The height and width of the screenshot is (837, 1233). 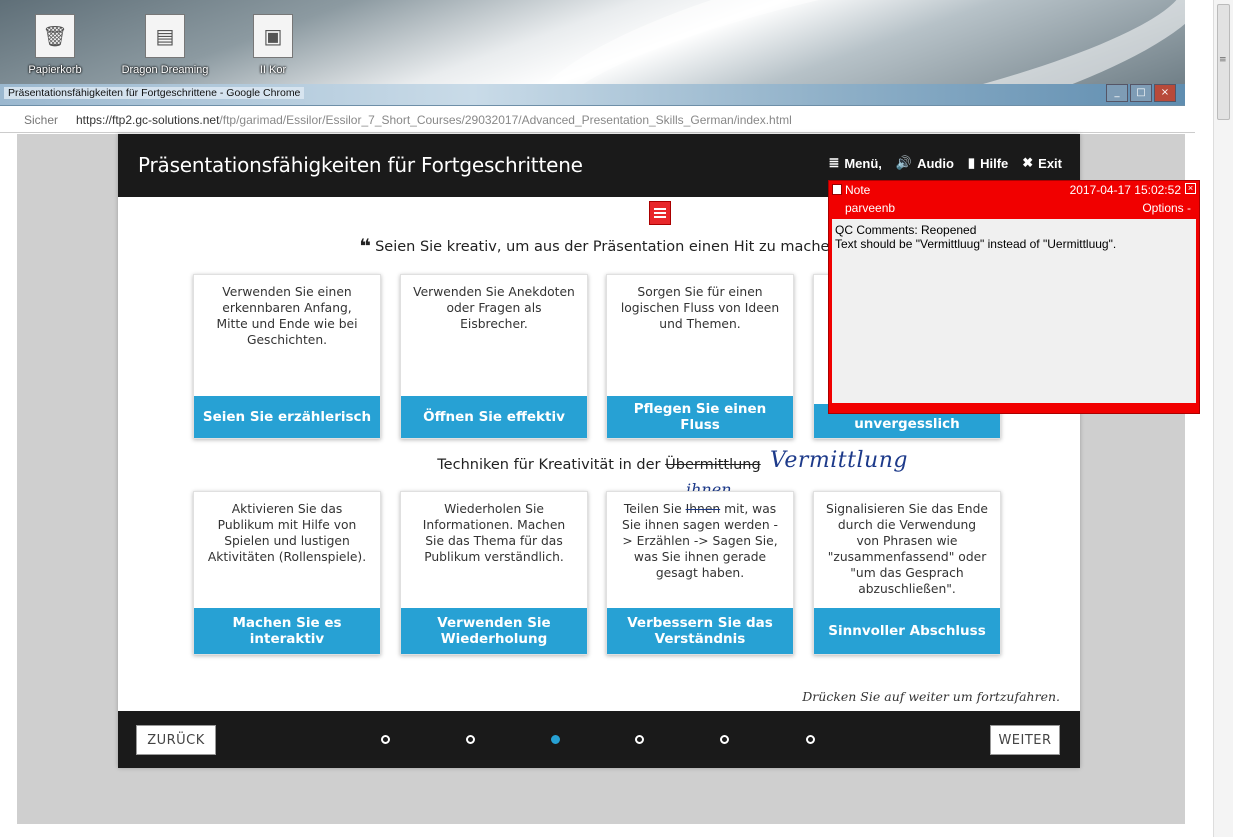 What do you see at coordinates (870, 208) in the screenshot?
I see `note-author: parveenb` at bounding box center [870, 208].